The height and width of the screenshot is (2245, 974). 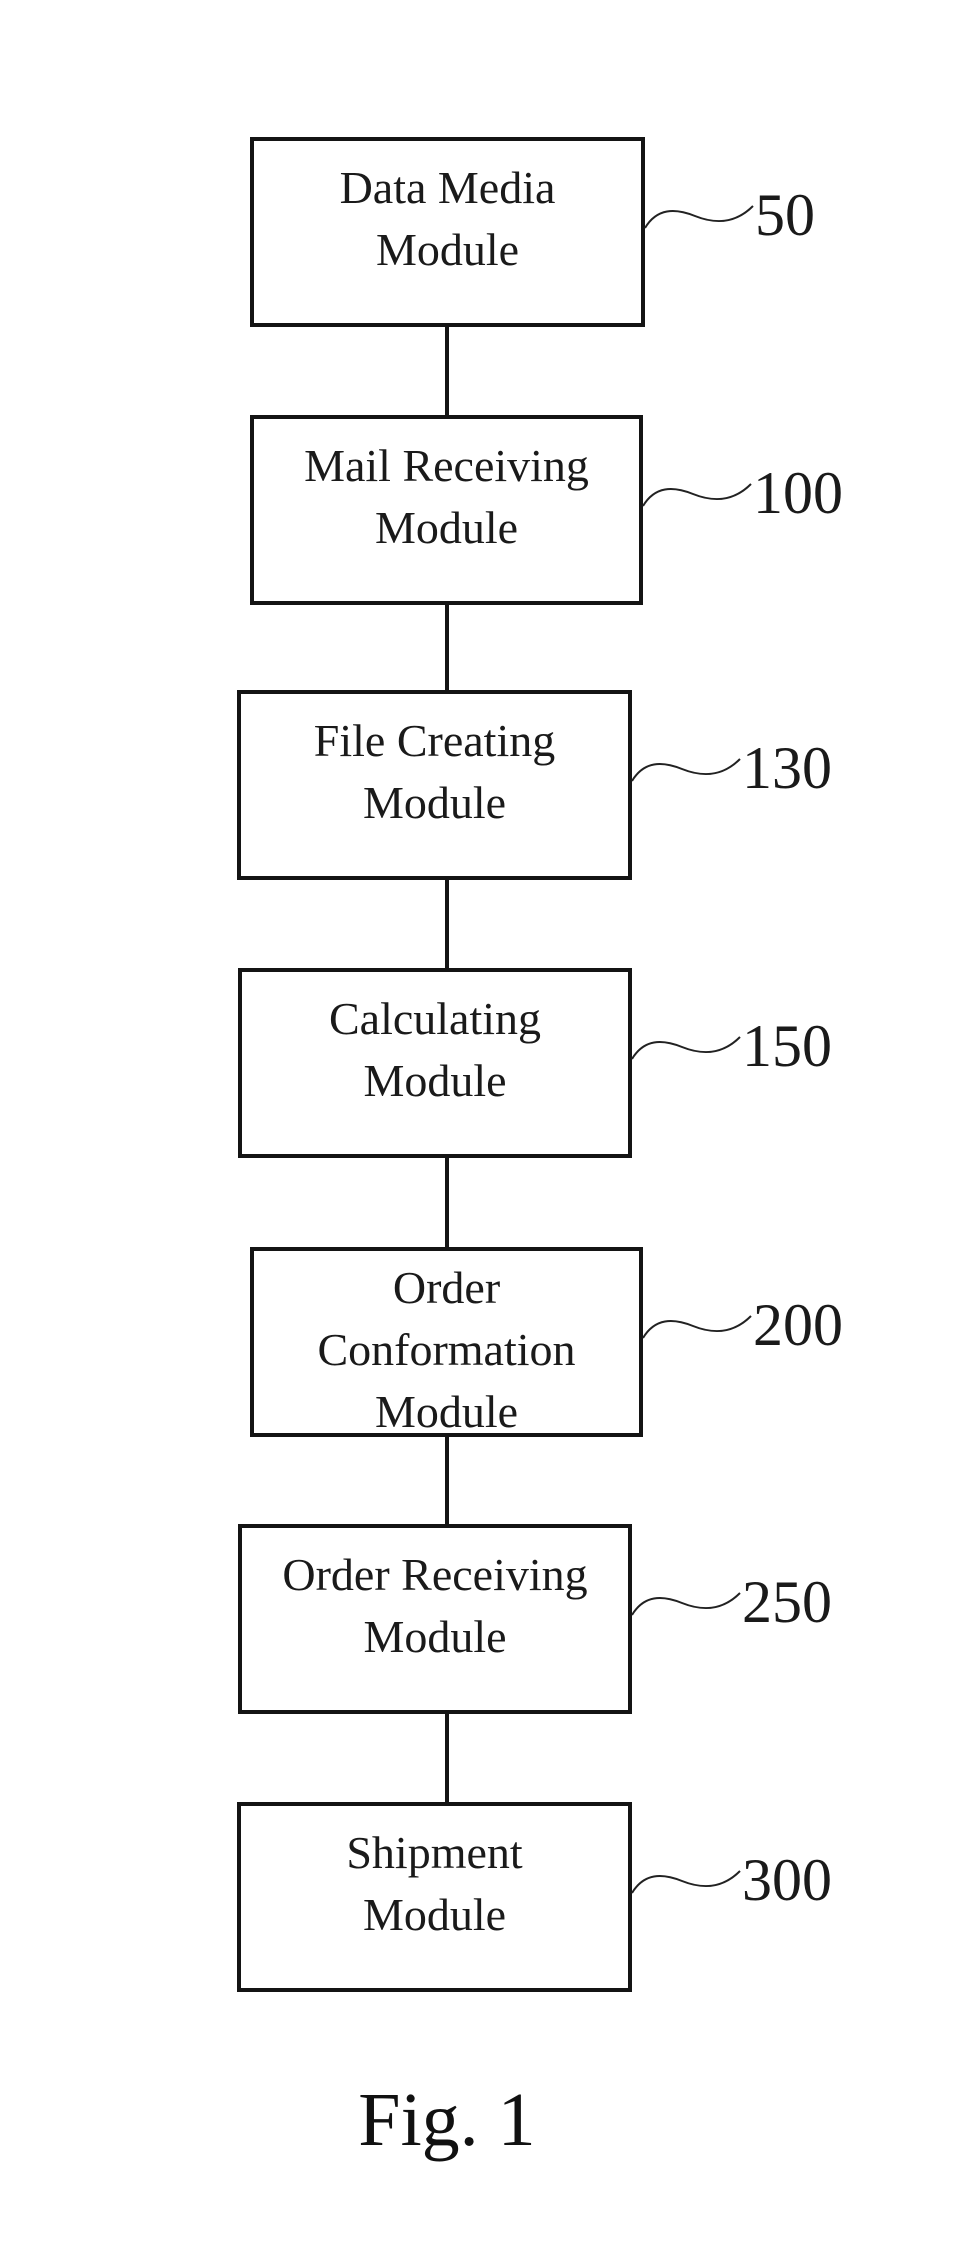 What do you see at coordinates (435, 1606) in the screenshot?
I see `module-label: Order Receiving Module` at bounding box center [435, 1606].